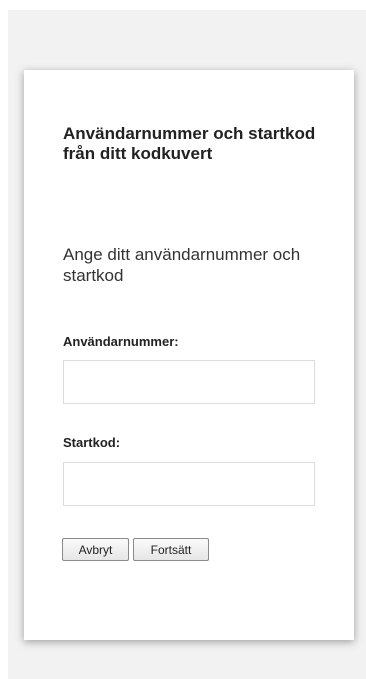 The height and width of the screenshot is (679, 366). Describe the element at coordinates (189, 382) in the screenshot. I see `user-number-input` at that location.